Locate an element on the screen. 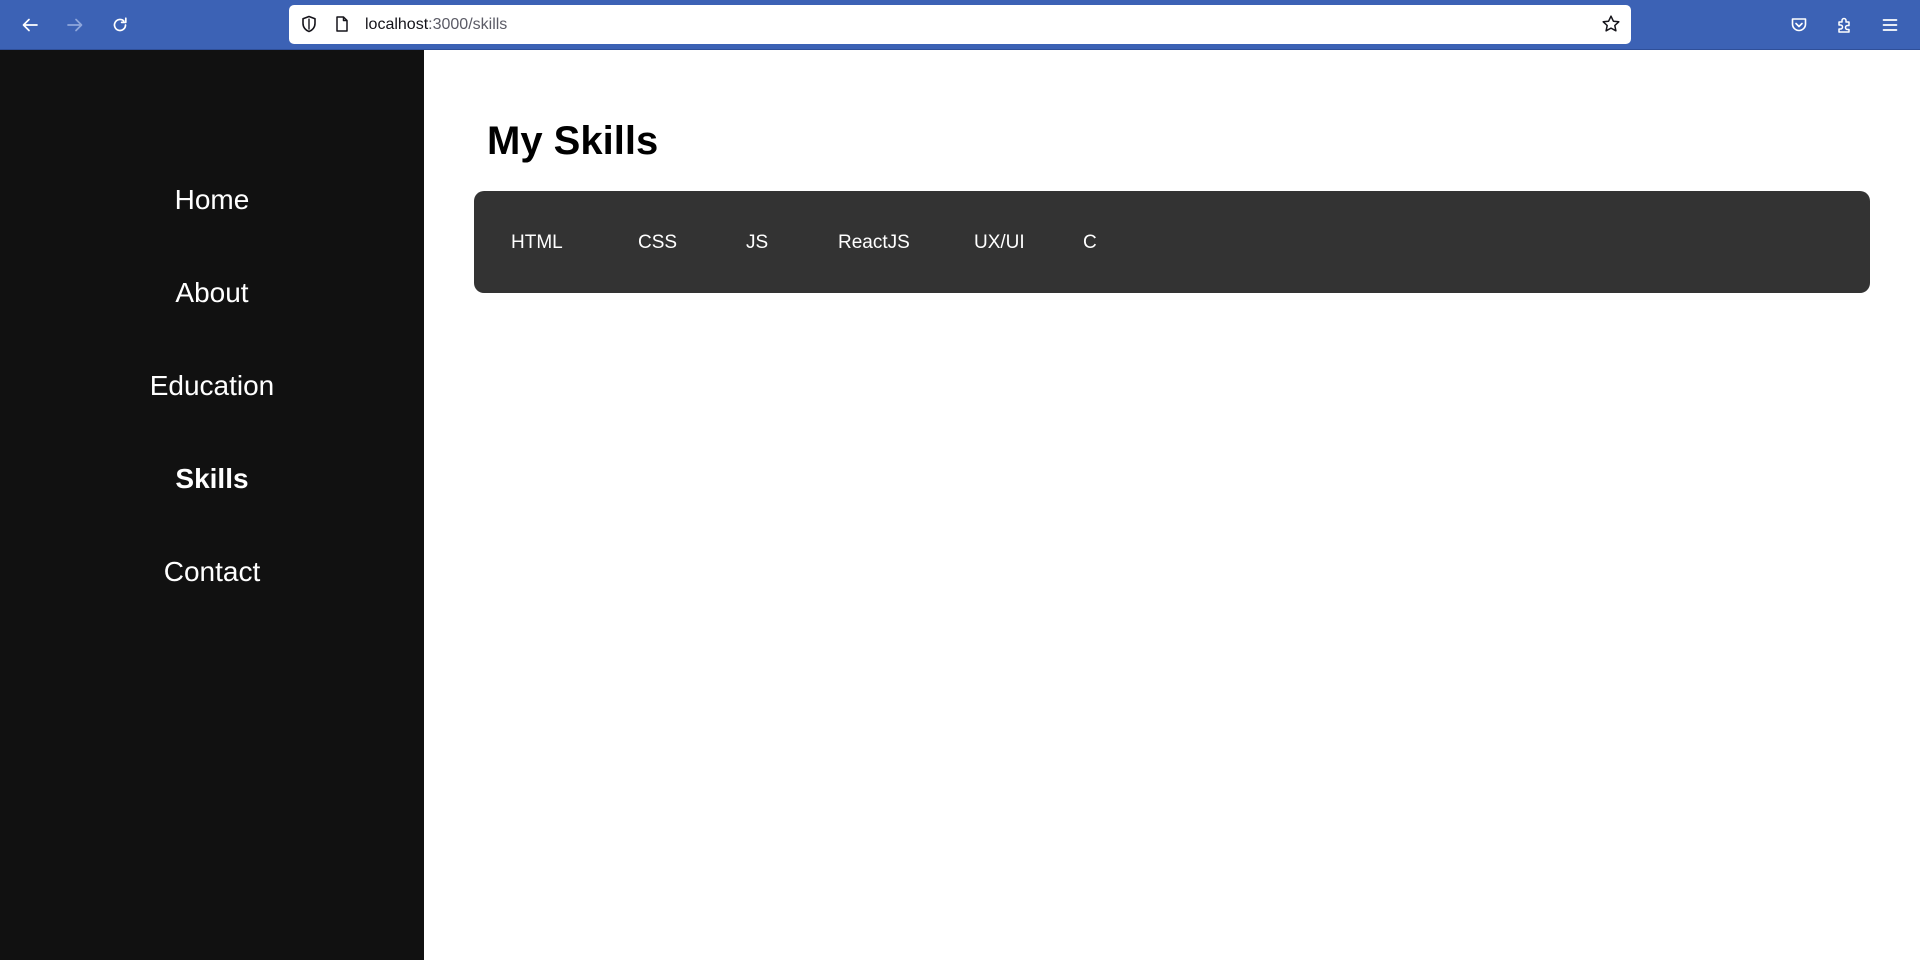 The image size is (1920, 960). reload-icon is located at coordinates (120, 24).